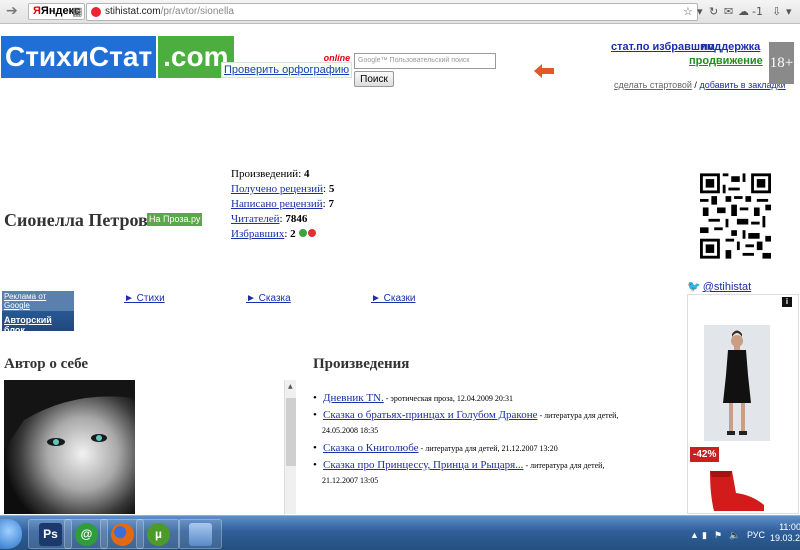 The image size is (800, 550). Describe the element at coordinates (268, 298) in the screenshot. I see `ad-link-tale: ► Сказка` at that location.